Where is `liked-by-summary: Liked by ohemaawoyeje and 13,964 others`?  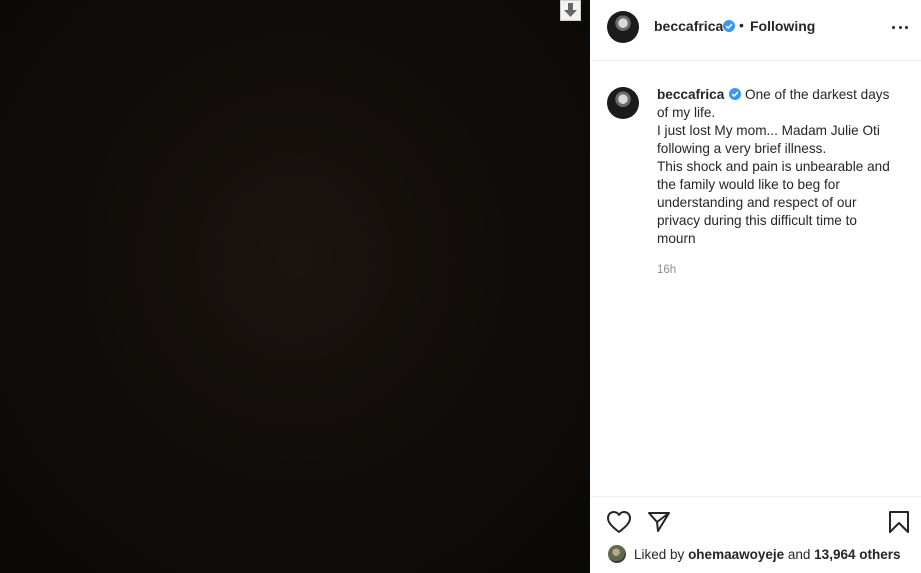 liked-by-summary: Liked by ohemaawoyeje and 13,964 others is located at coordinates (763, 554).